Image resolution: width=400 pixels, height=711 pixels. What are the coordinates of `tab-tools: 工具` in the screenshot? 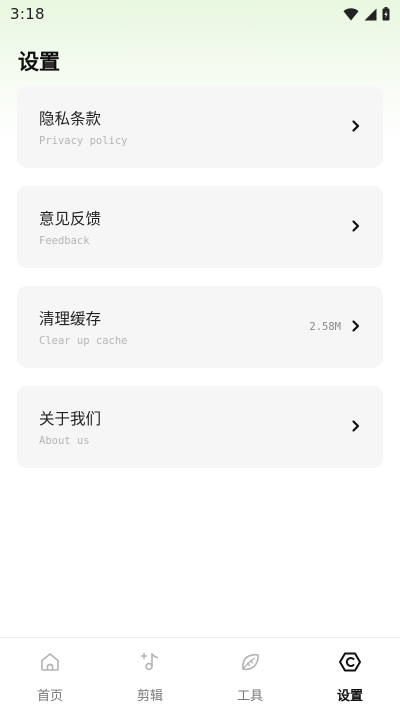 It's located at (250, 674).